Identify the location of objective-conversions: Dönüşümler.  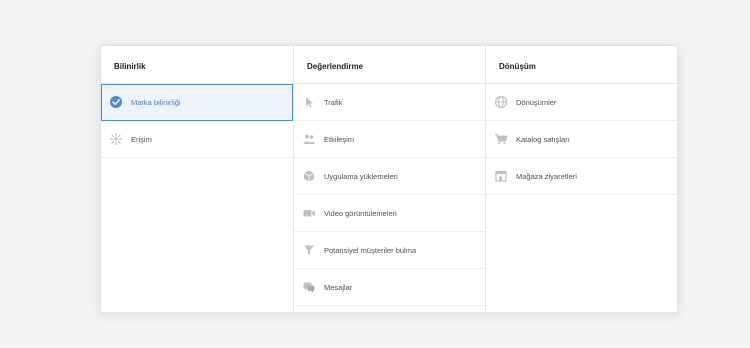
(581, 102).